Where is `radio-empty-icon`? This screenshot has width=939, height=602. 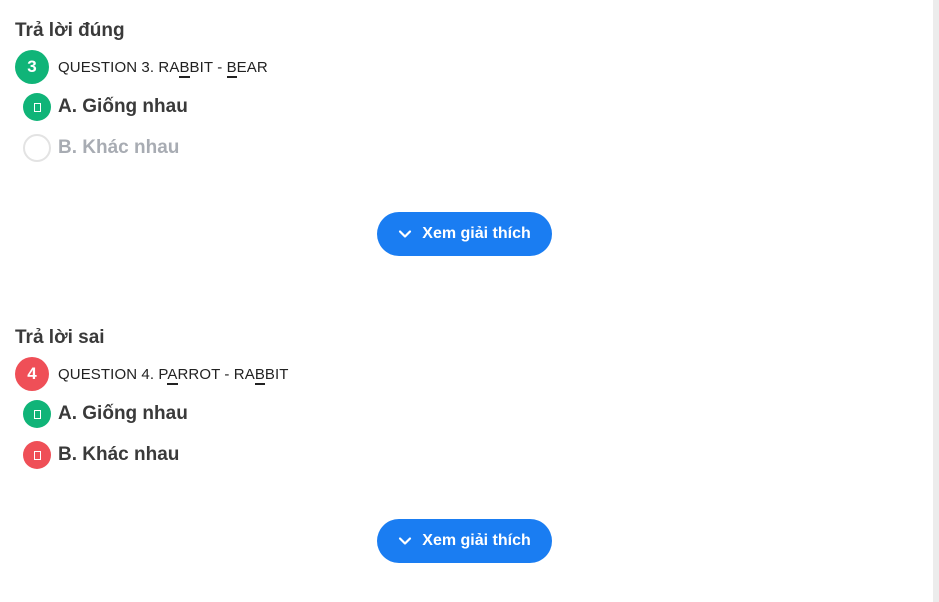 radio-empty-icon is located at coordinates (37, 148).